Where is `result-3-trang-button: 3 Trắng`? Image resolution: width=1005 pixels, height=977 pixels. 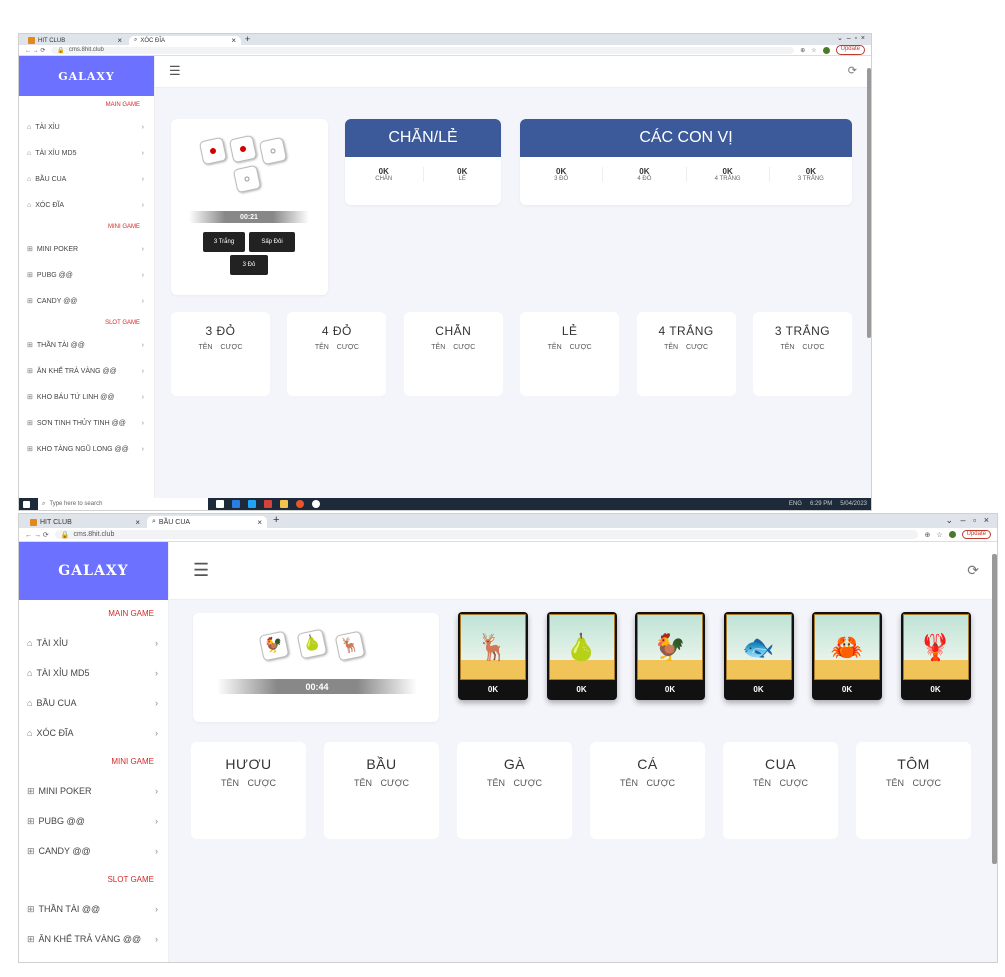 result-3-trang-button: 3 Trắng is located at coordinates (224, 242).